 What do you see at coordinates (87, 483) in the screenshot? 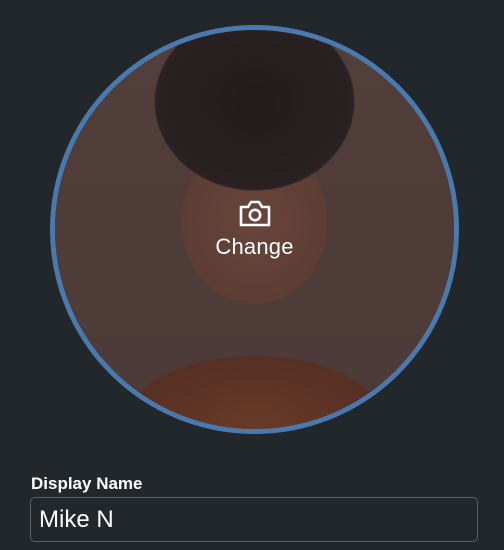
I see `display-name-label: Display Name` at bounding box center [87, 483].